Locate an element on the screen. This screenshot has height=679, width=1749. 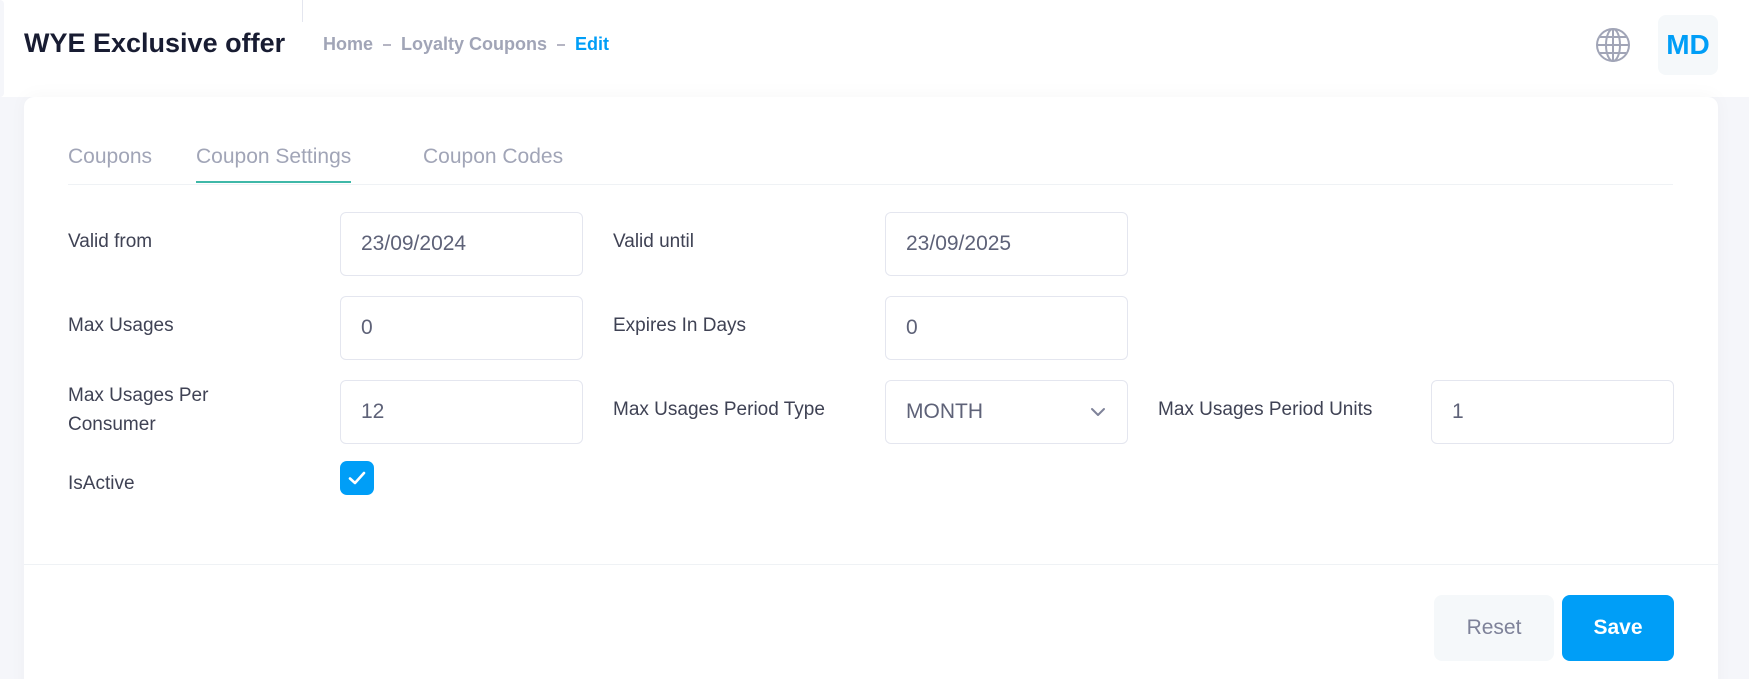
max-usages-input is located at coordinates (461, 328).